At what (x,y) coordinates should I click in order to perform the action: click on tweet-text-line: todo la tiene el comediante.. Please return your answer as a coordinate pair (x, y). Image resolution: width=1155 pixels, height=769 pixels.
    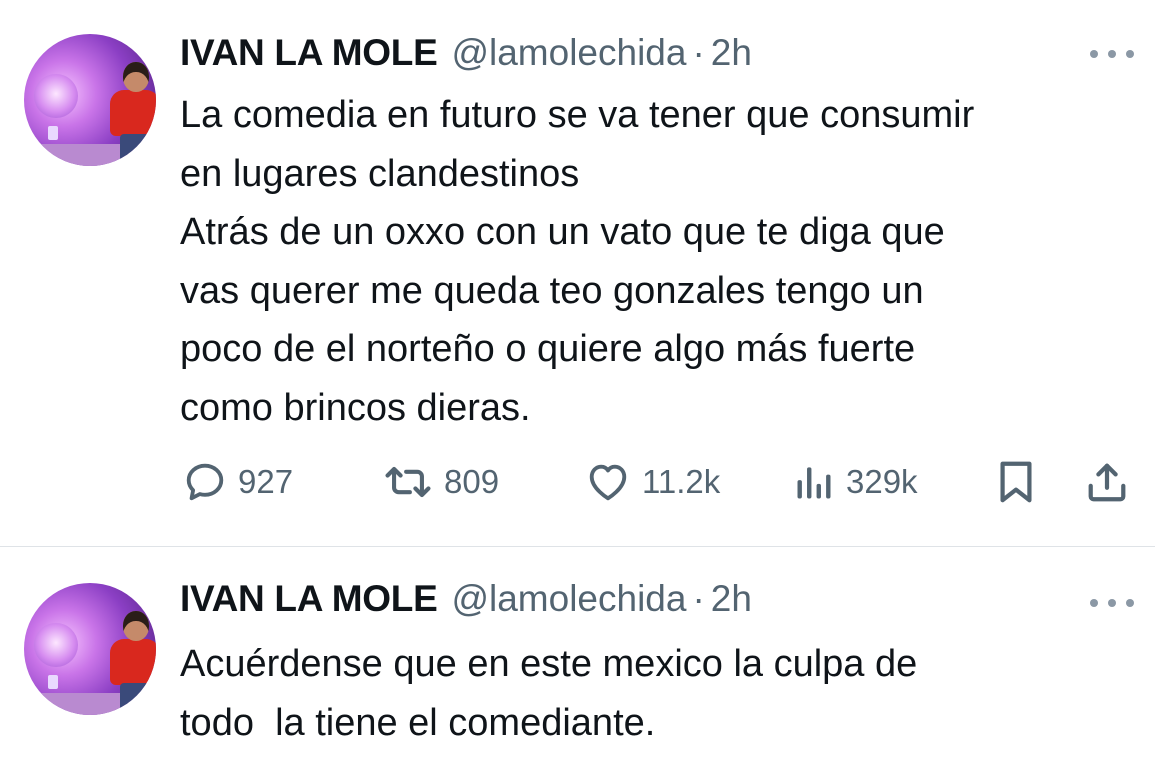
    Looking at the image, I should click on (418, 722).